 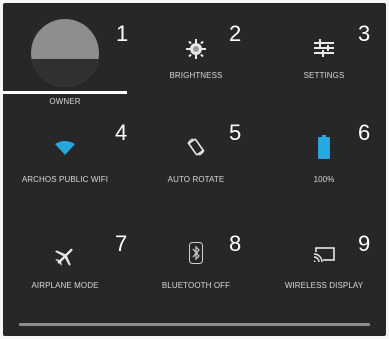 I want to click on wifi-icon, so click(x=65, y=148).